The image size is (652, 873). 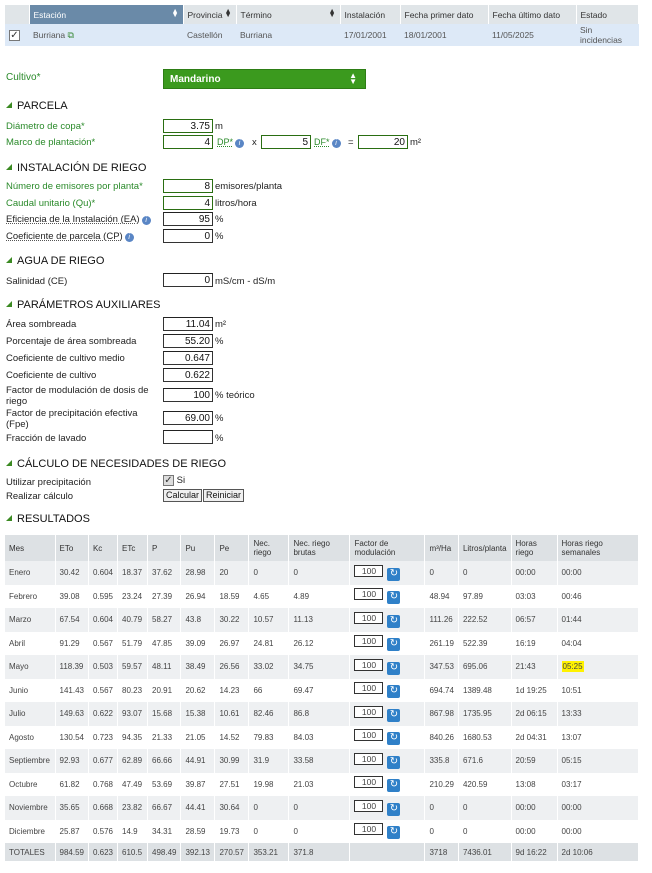 What do you see at coordinates (232, 620) in the screenshot?
I see `table-cell: 30.22` at bounding box center [232, 620].